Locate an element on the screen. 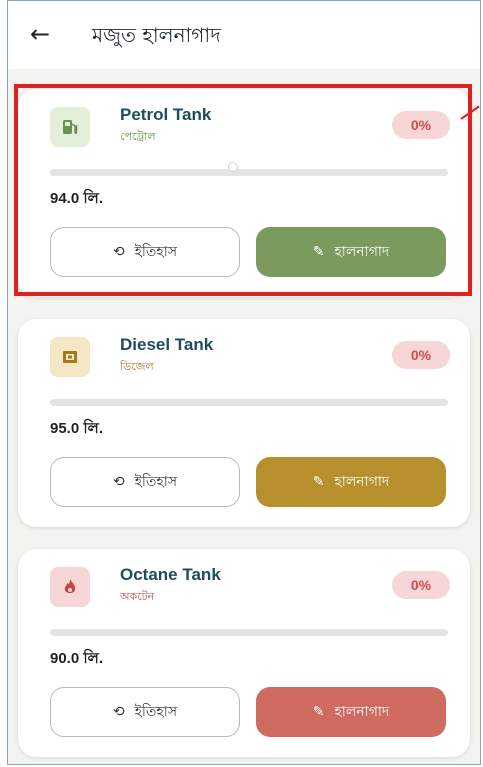 Image resolution: width=483 pixels, height=767 pixels. tank-subtitle: অকটেন is located at coordinates (137, 596).